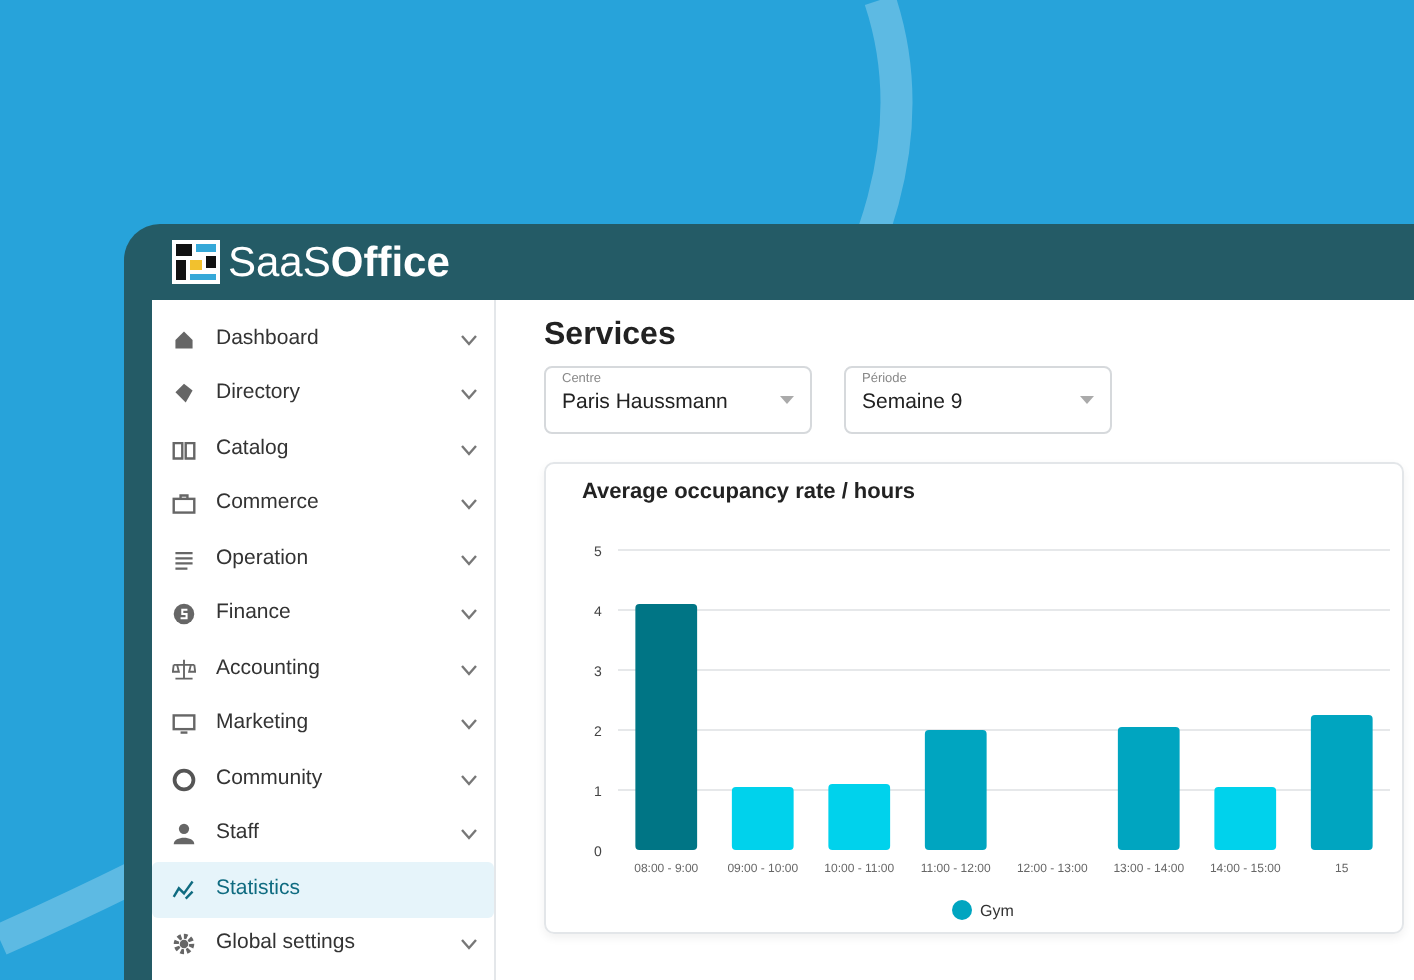 The image size is (1414, 980). What do you see at coordinates (184, 889) in the screenshot?
I see `chart-line-icon` at bounding box center [184, 889].